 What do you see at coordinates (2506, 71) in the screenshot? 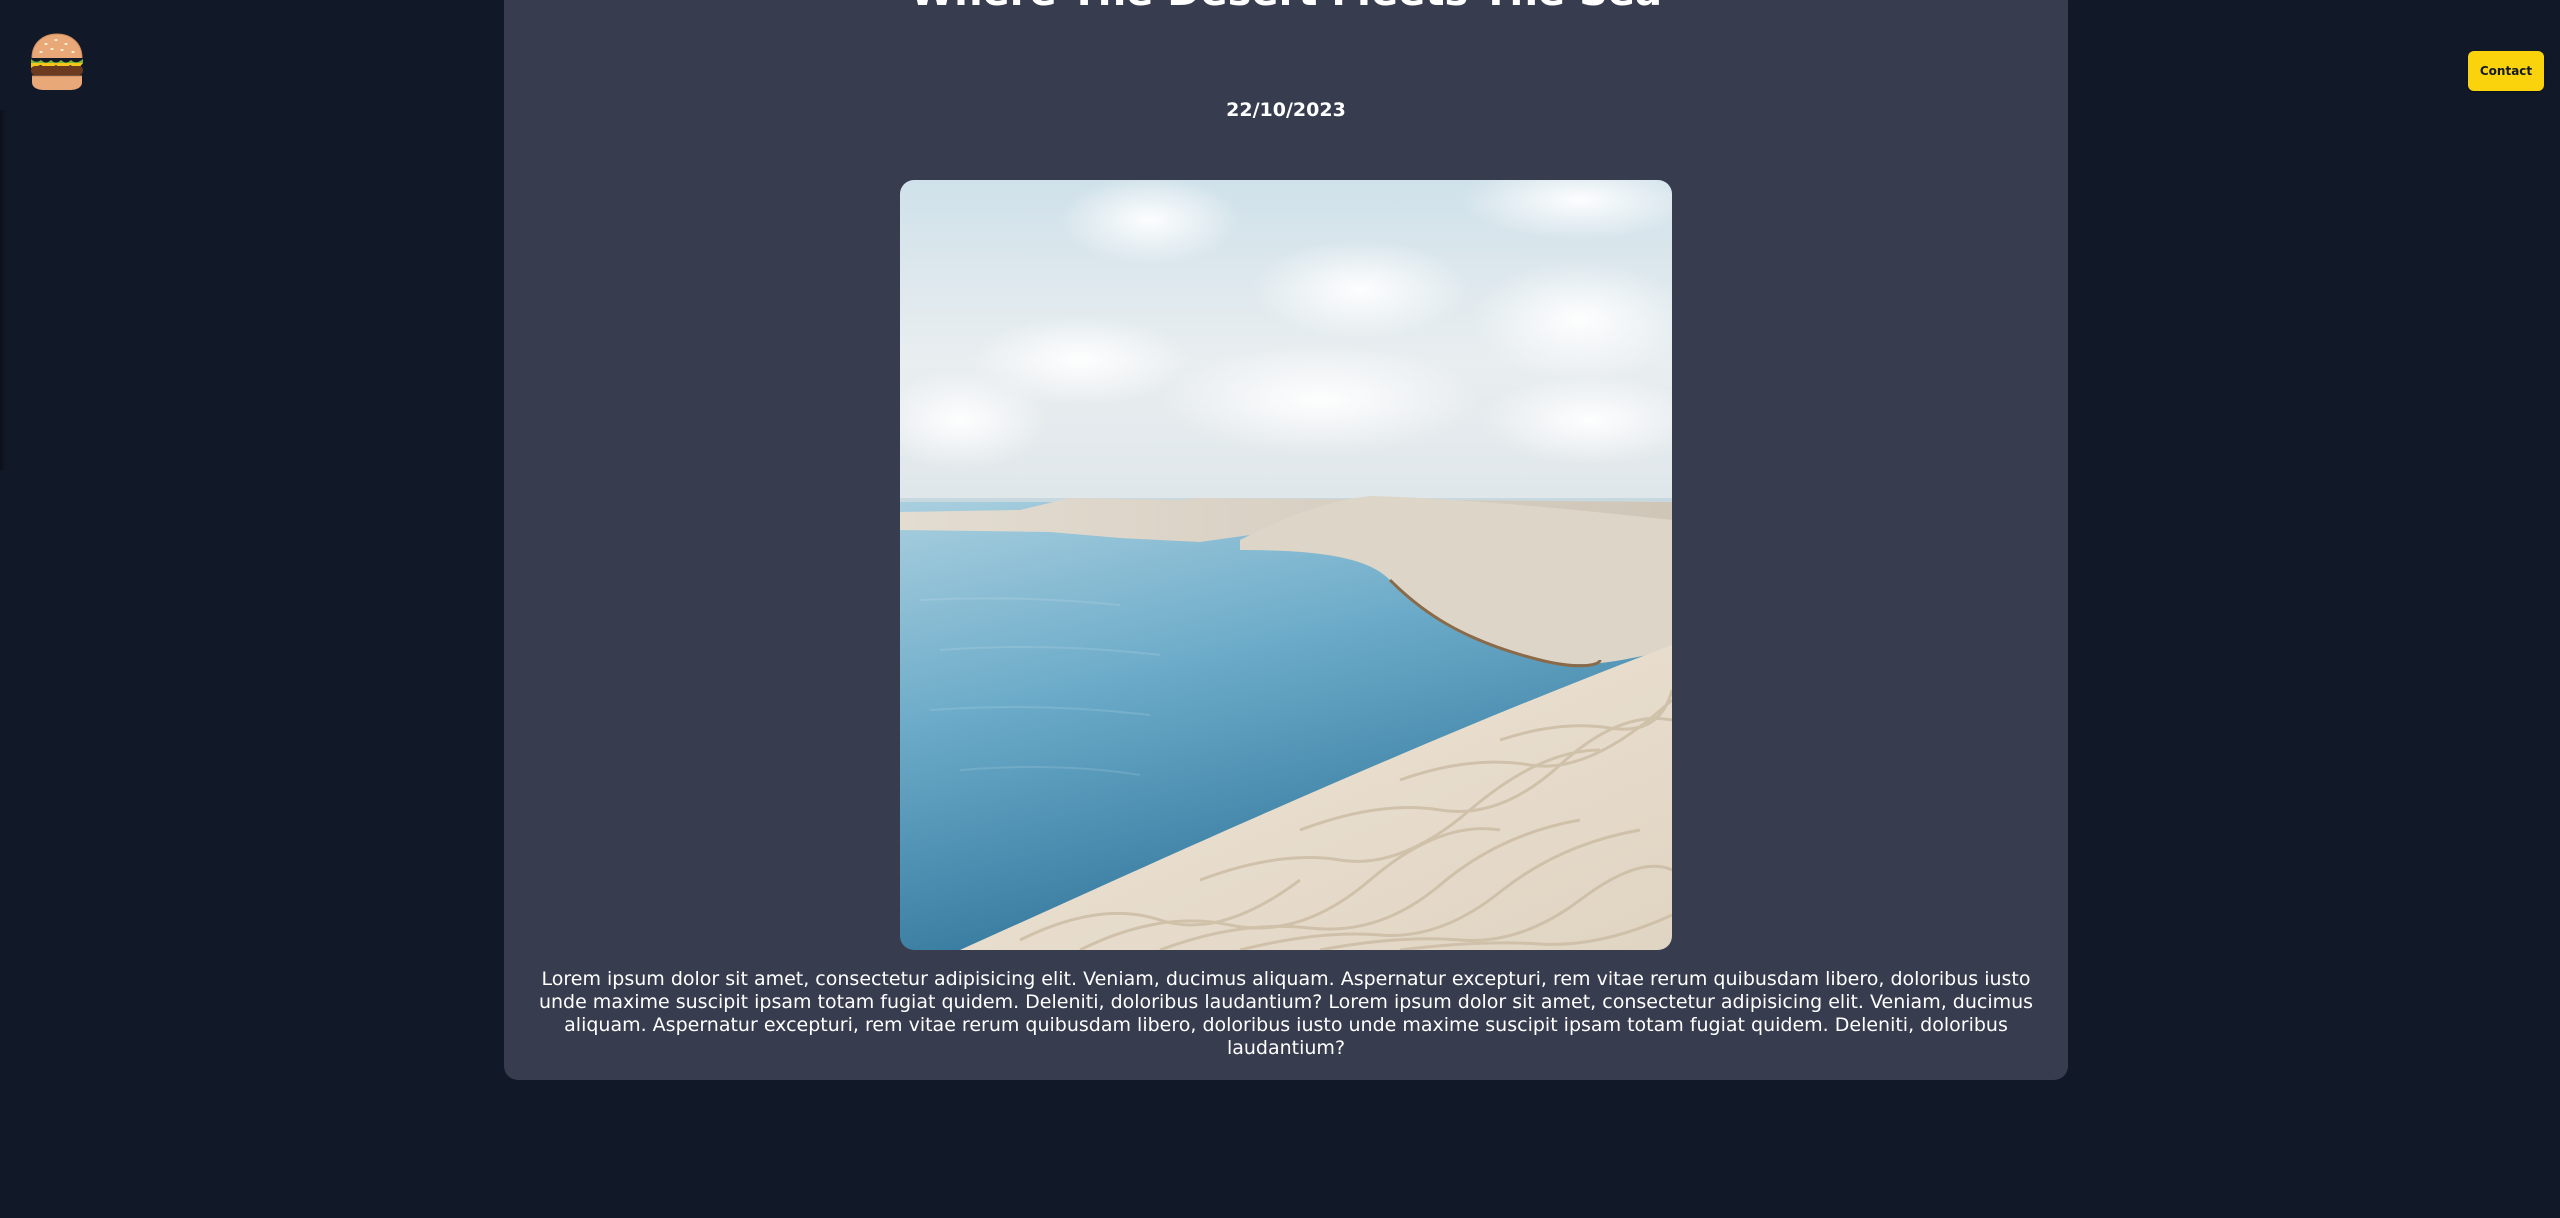
I see `contact-button: Contact` at bounding box center [2506, 71].